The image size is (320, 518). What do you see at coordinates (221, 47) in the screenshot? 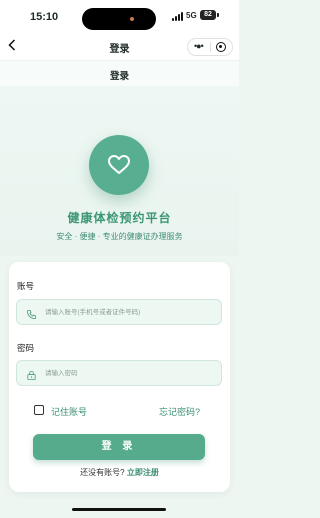
I see `target-icon` at bounding box center [221, 47].